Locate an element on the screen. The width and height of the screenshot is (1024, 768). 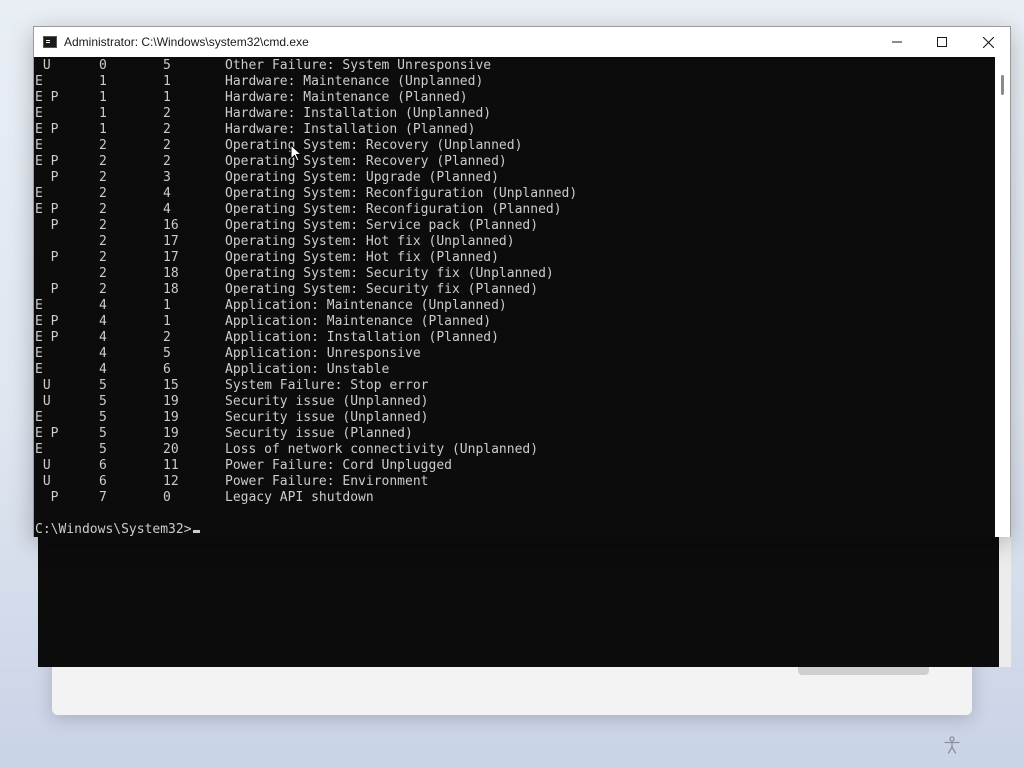
console-line: E P 5 19 Security issue (Planned) is located at coordinates (306, 434).